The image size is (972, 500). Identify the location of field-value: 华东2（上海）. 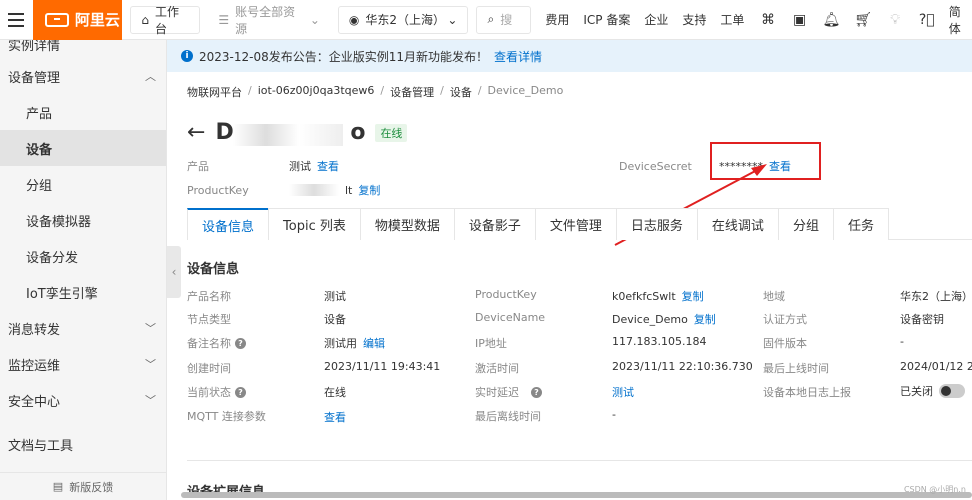
(936, 296).